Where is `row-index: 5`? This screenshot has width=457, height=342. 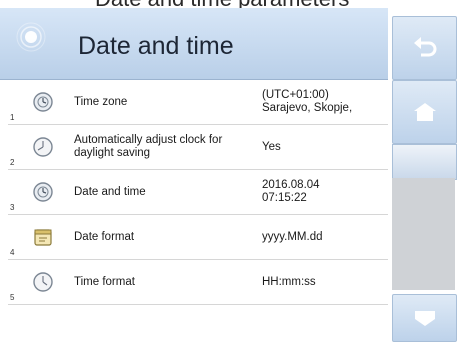 row-index: 5 is located at coordinates (12, 297).